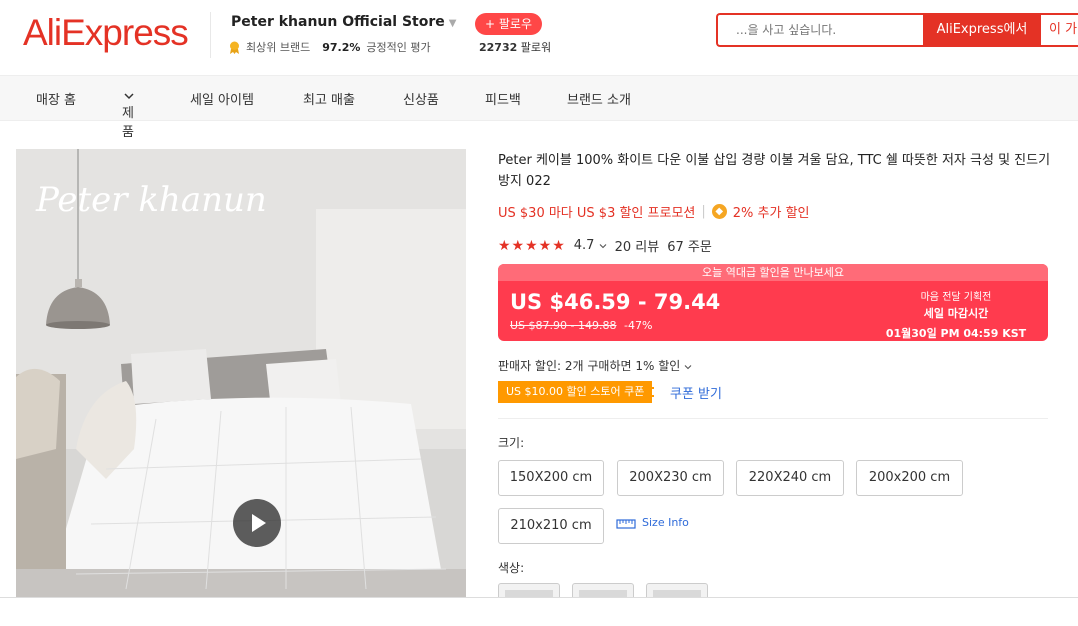 Image resolution: width=1078 pixels, height=626 pixels. I want to click on search-bar: AliExpress에서 이 가, so click(897, 30).